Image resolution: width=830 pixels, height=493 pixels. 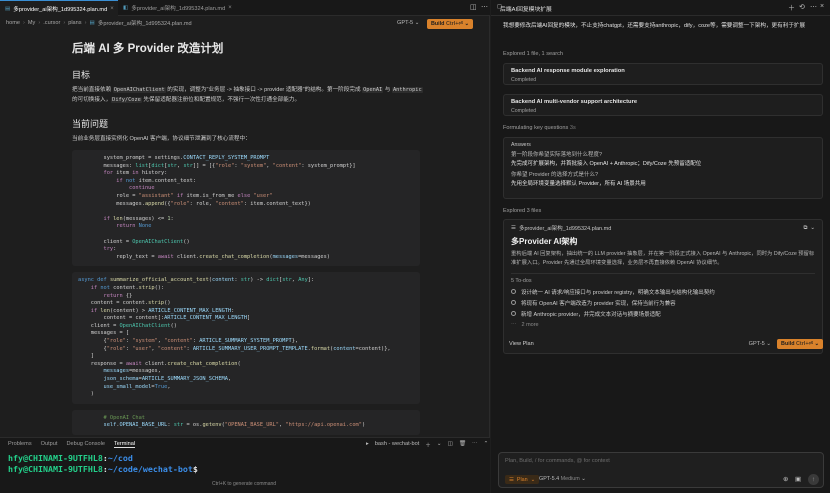 What do you see at coordinates (524, 80) in the screenshot?
I see `task-status: Completed` at bounding box center [524, 80].